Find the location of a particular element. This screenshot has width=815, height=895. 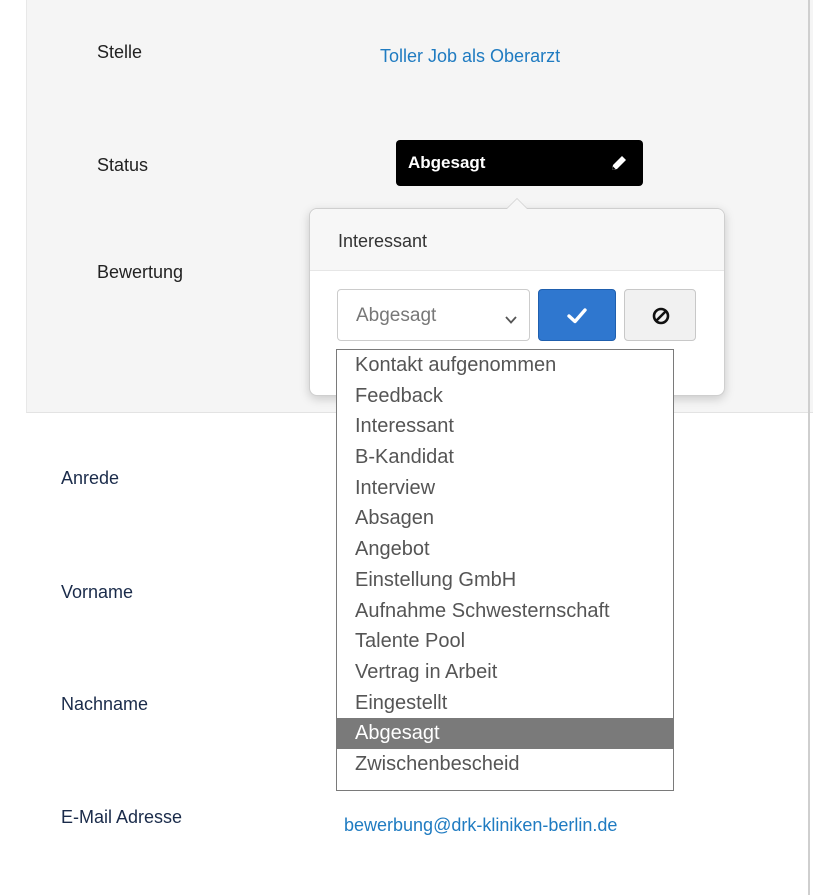

ban-icon is located at coordinates (661, 316).